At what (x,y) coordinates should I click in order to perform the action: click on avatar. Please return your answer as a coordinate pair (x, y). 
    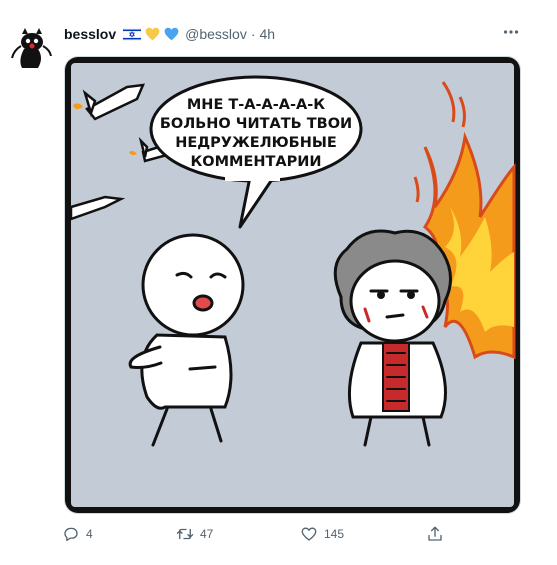
    Looking at the image, I should click on (31, 47).